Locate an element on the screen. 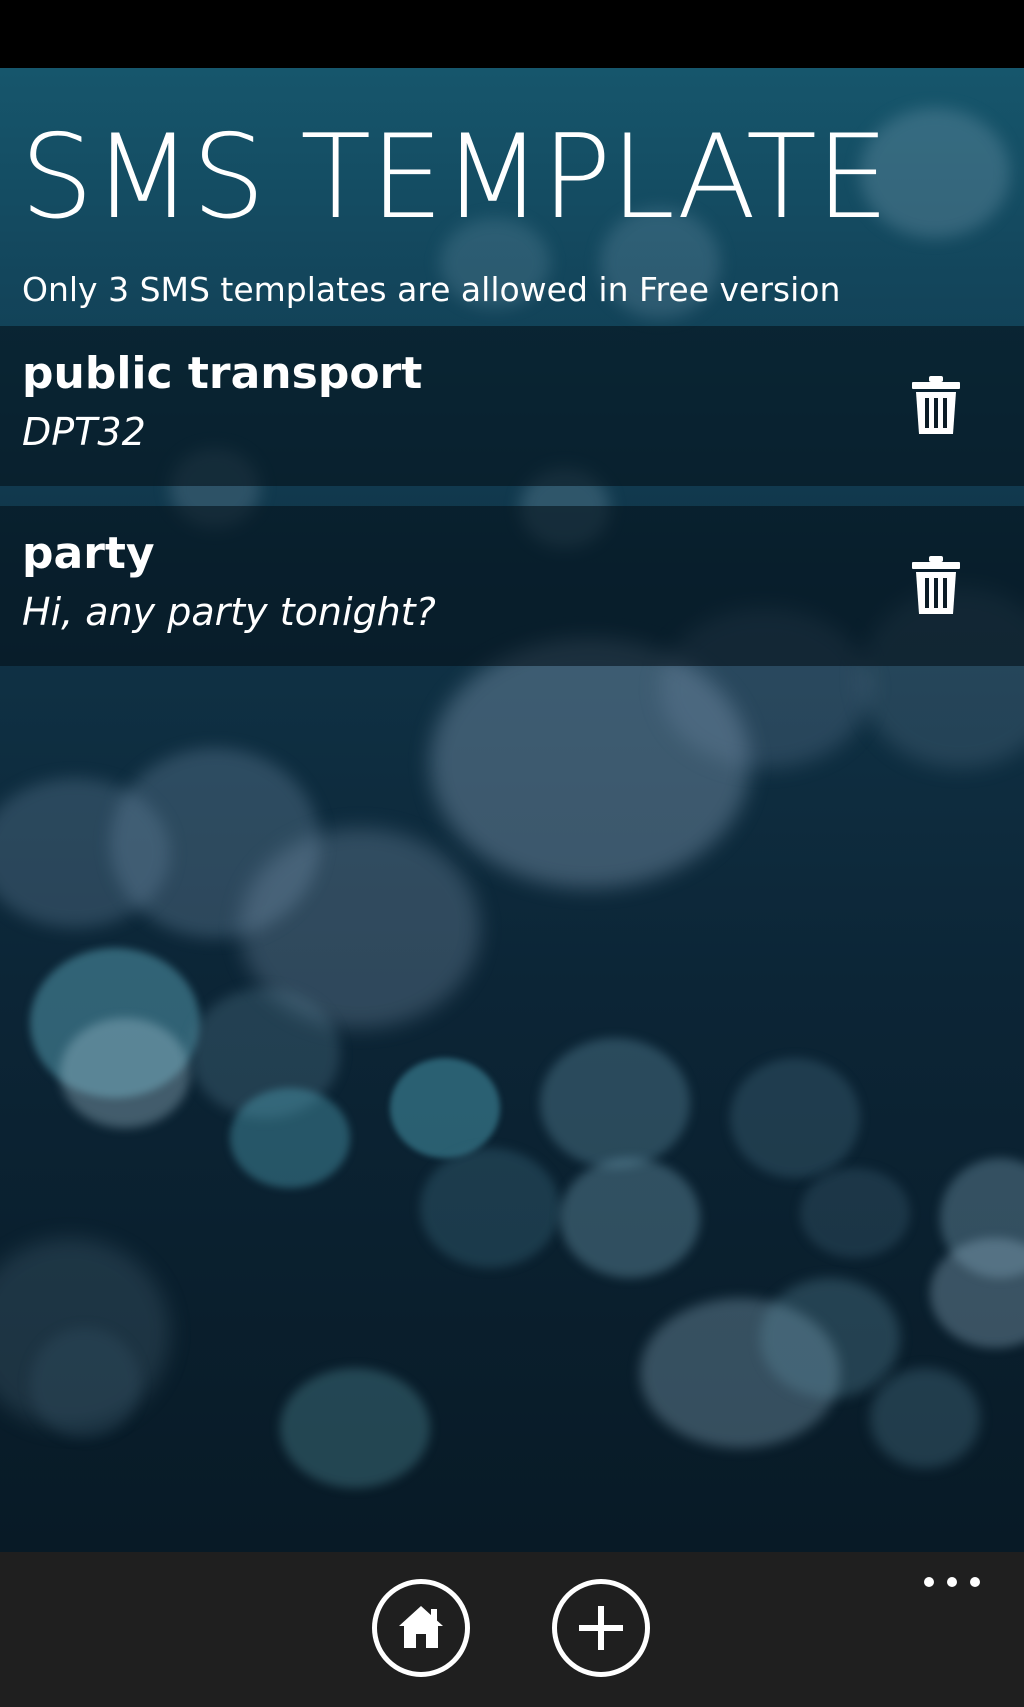 This screenshot has width=1024, height=1707. template-text: DPT32 is located at coordinates (84, 432).